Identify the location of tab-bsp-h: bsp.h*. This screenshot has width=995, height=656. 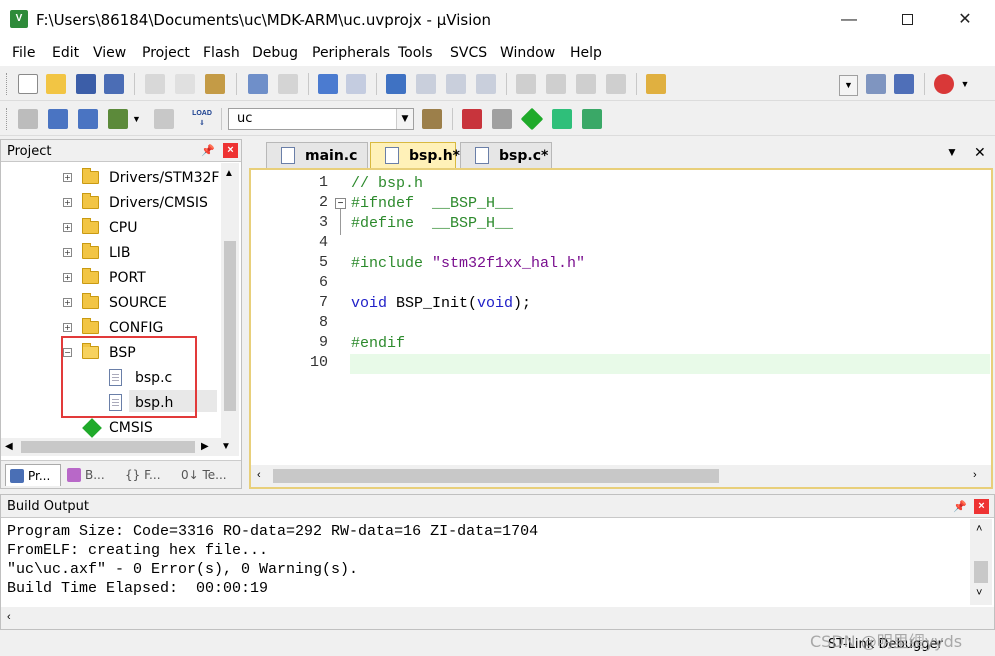
(415, 155).